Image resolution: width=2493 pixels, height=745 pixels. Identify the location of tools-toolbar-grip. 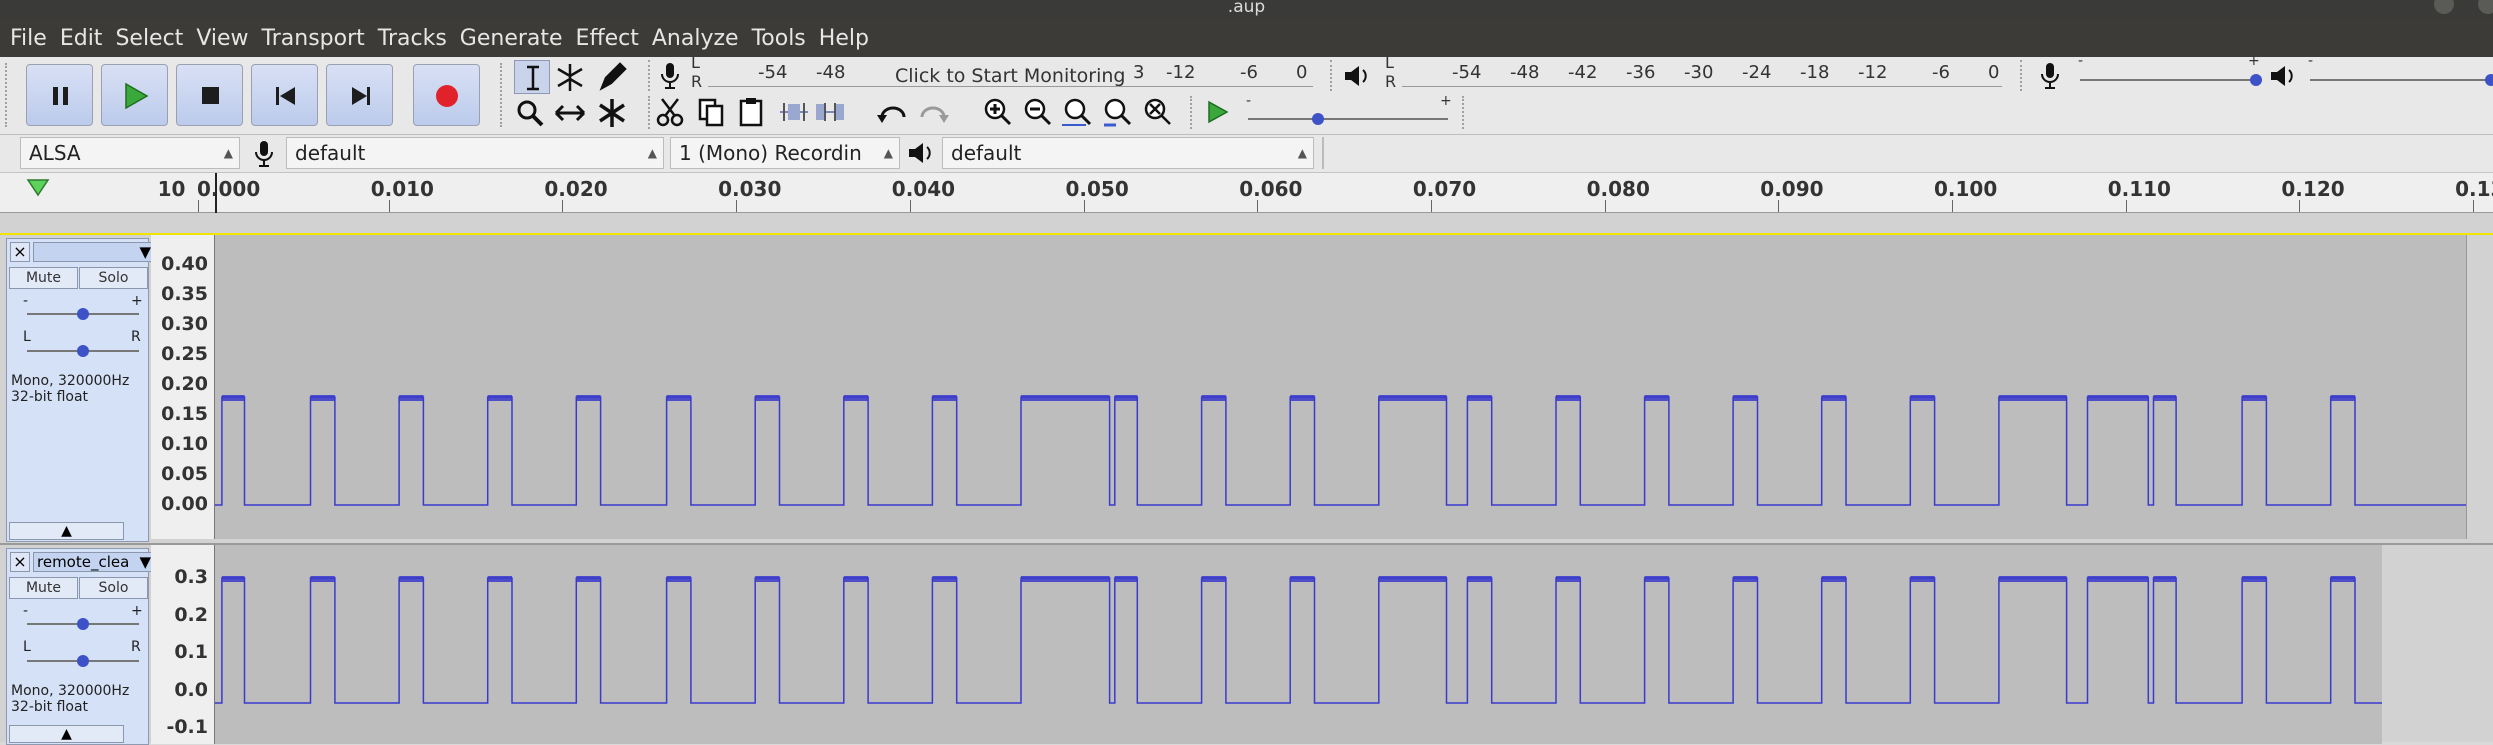
(502, 95).